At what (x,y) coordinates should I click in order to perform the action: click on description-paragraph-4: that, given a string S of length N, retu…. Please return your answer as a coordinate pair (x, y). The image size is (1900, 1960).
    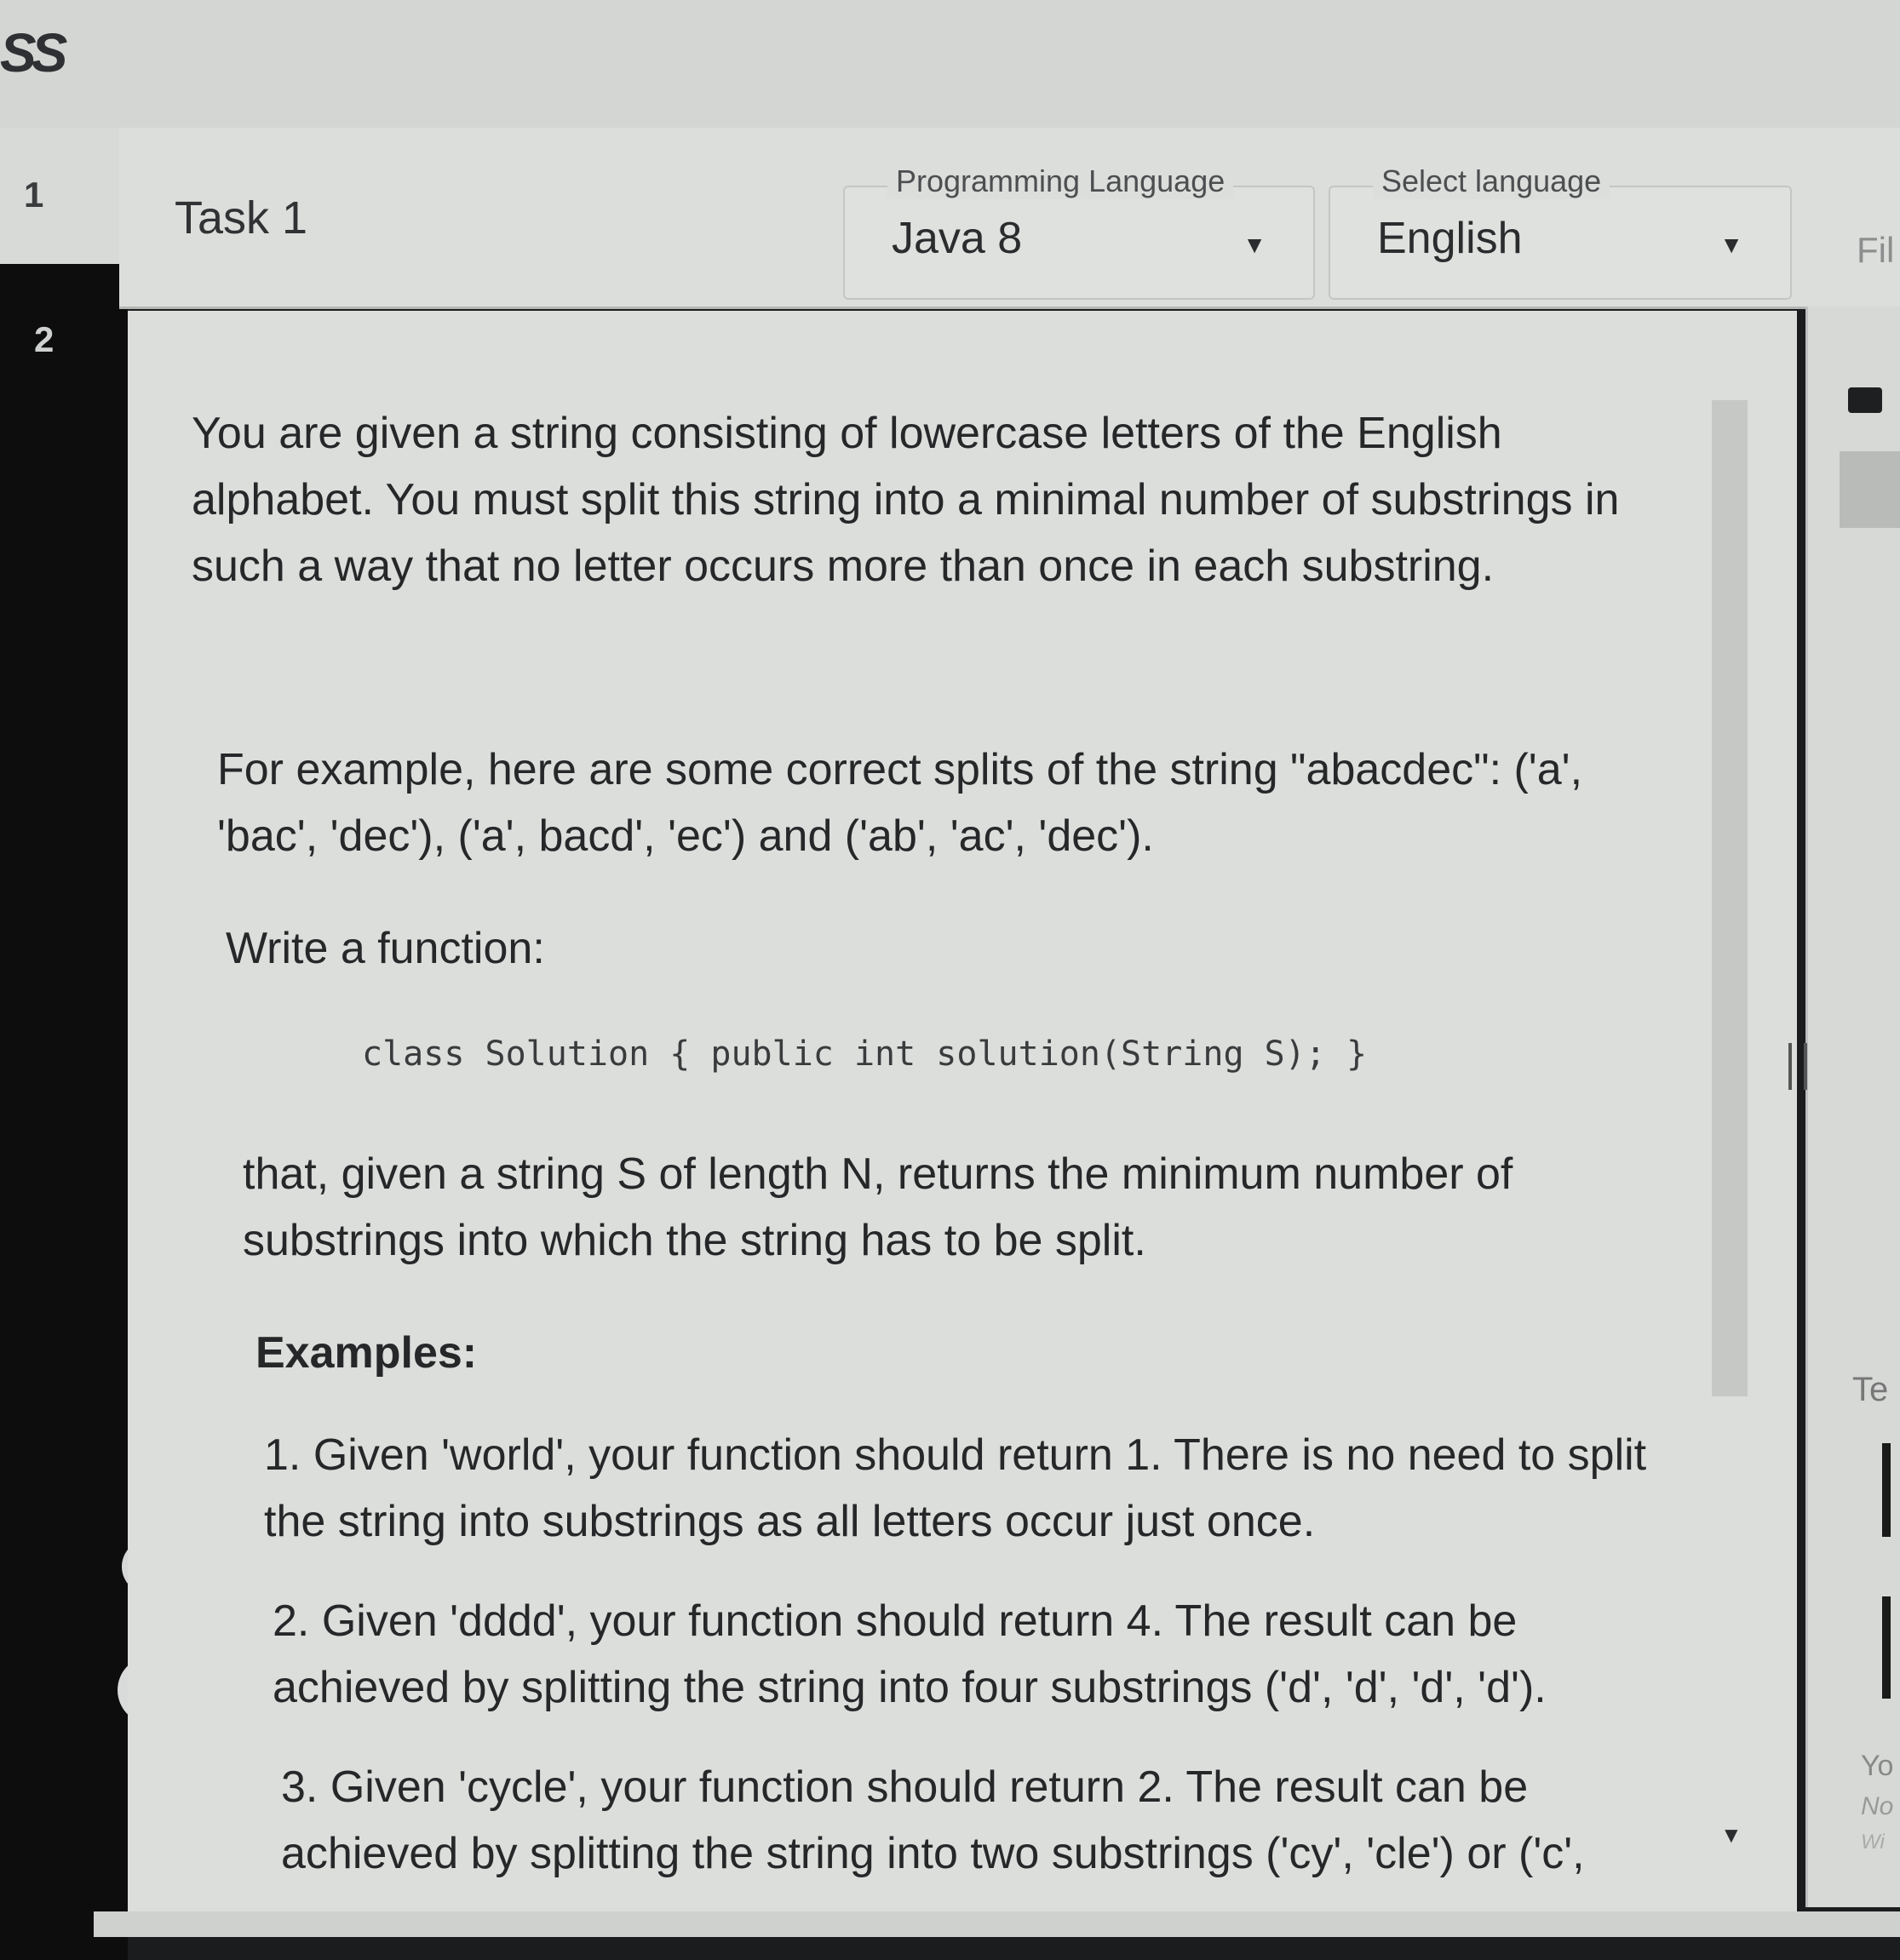
    Looking at the image, I should click on (878, 1207).